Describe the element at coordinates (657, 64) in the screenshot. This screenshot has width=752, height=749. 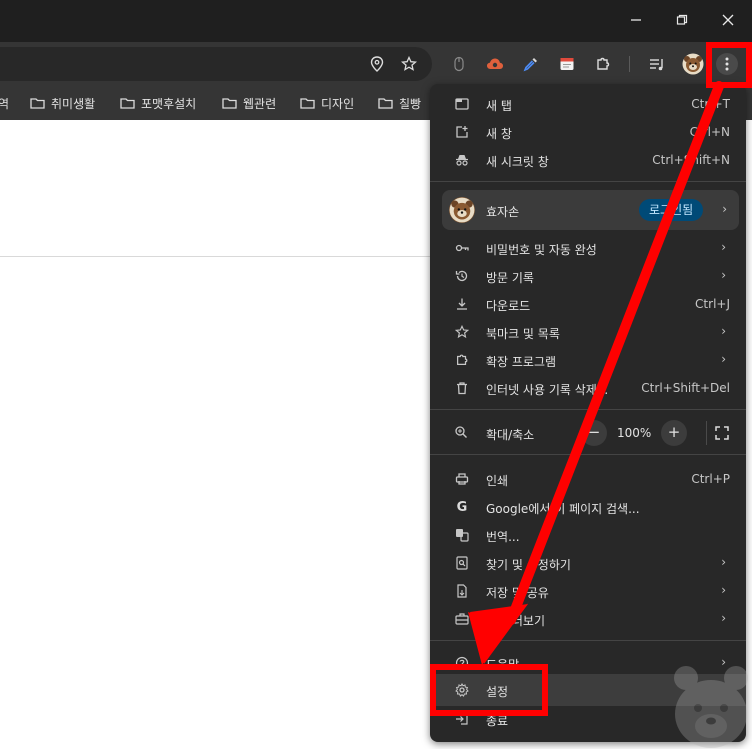
I see `media-control-icon` at that location.